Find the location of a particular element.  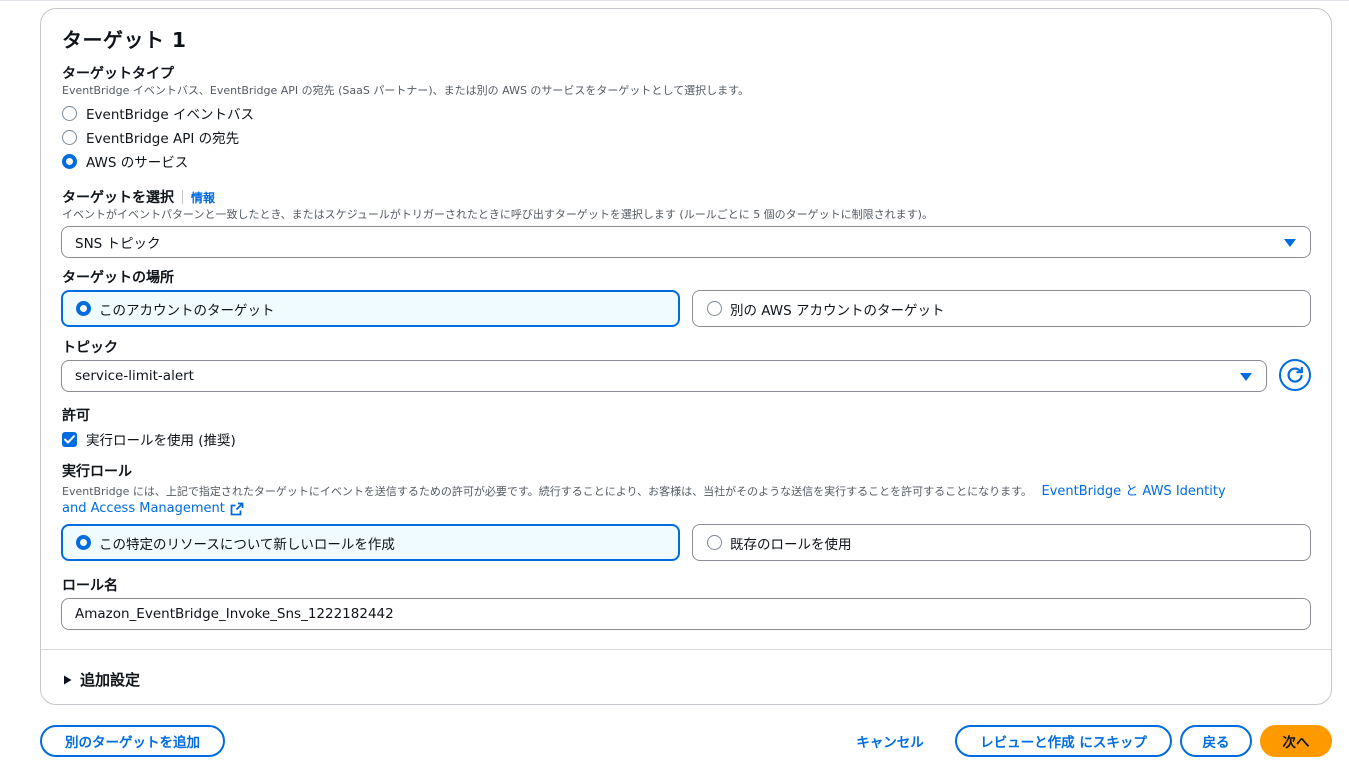

additional-settings-toggle: 追加設定 is located at coordinates (101, 679).